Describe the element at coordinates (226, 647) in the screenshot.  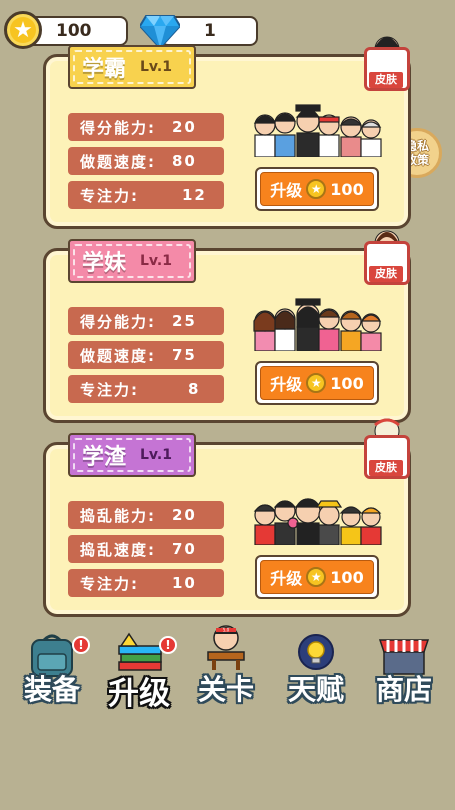
I see `student-desk-icon: 5,0` at that location.